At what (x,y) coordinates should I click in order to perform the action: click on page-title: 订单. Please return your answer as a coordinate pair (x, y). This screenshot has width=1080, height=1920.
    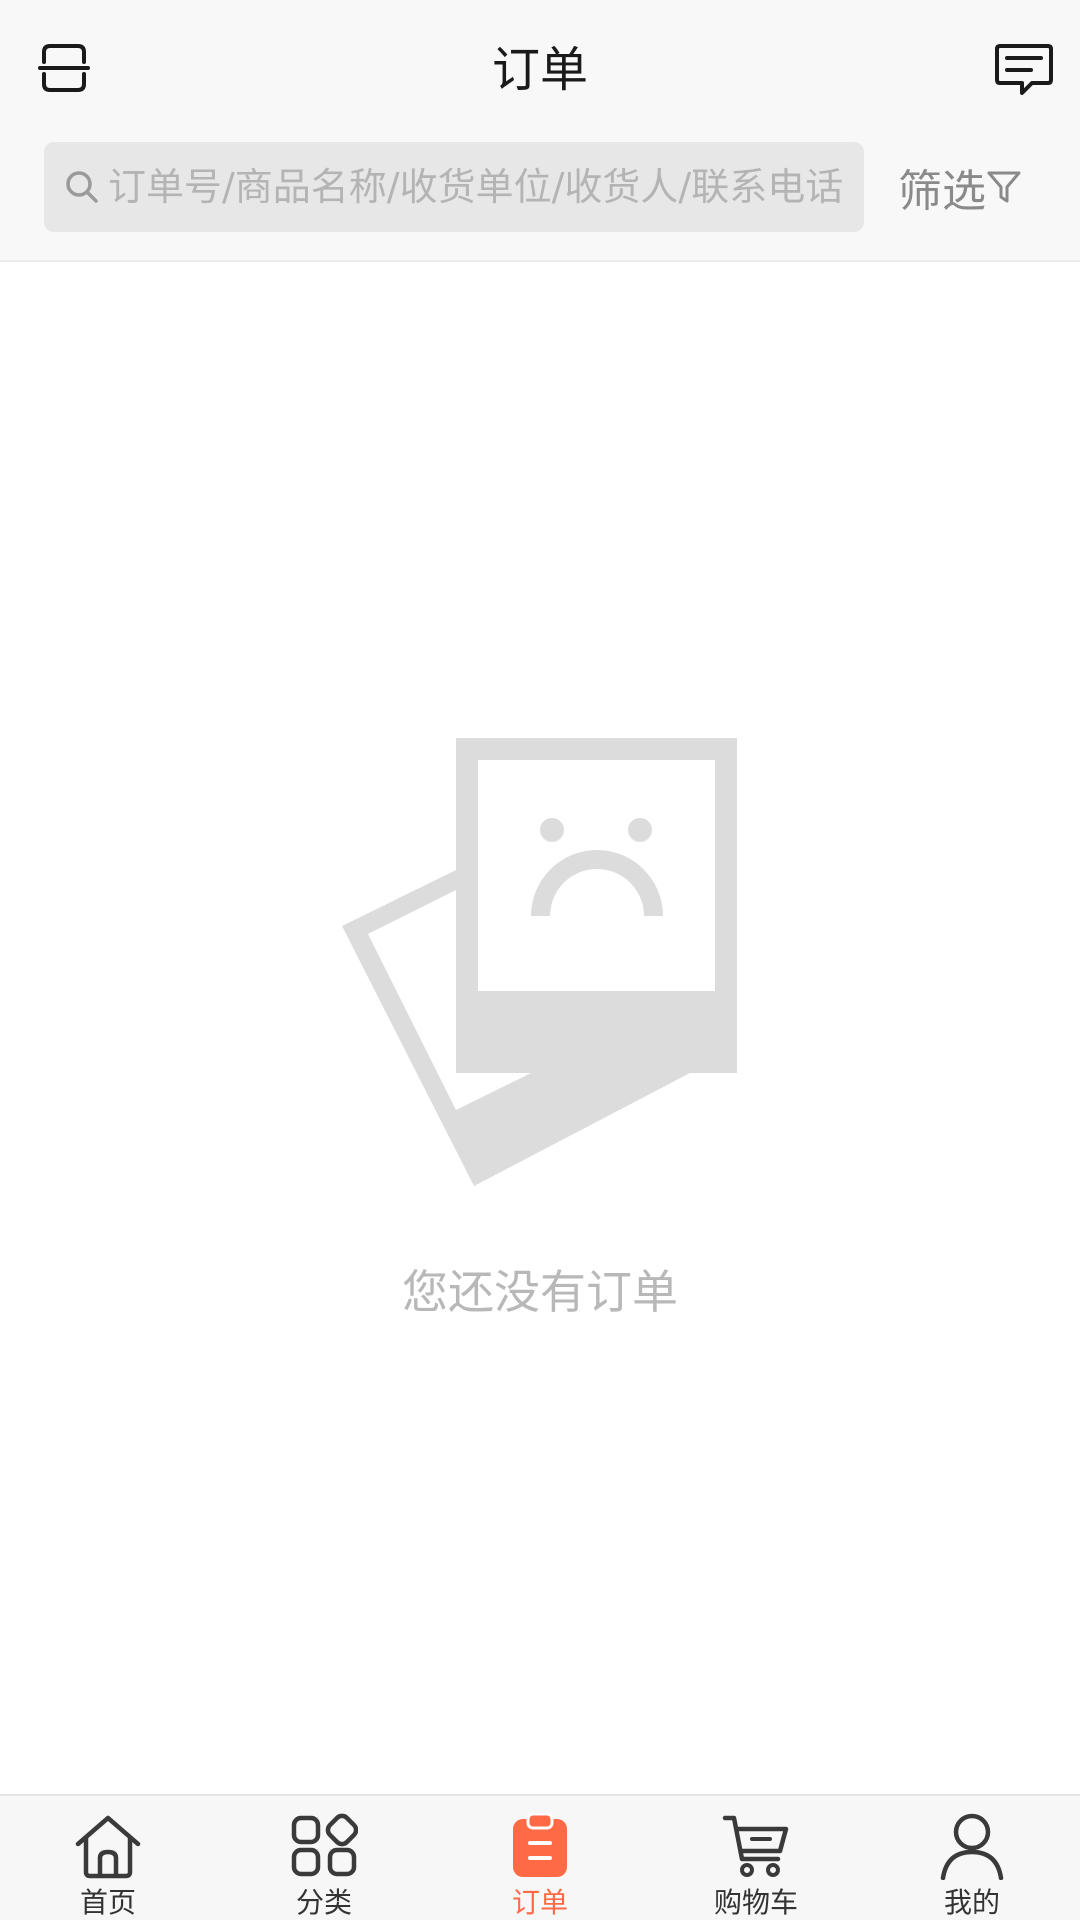
    Looking at the image, I should click on (539, 70).